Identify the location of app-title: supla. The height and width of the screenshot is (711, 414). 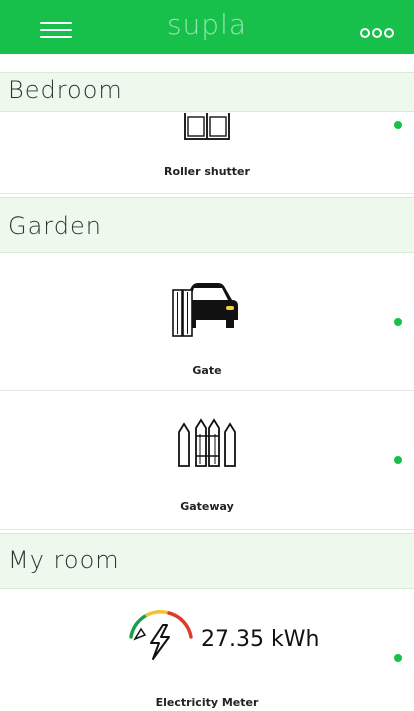
(207, 24).